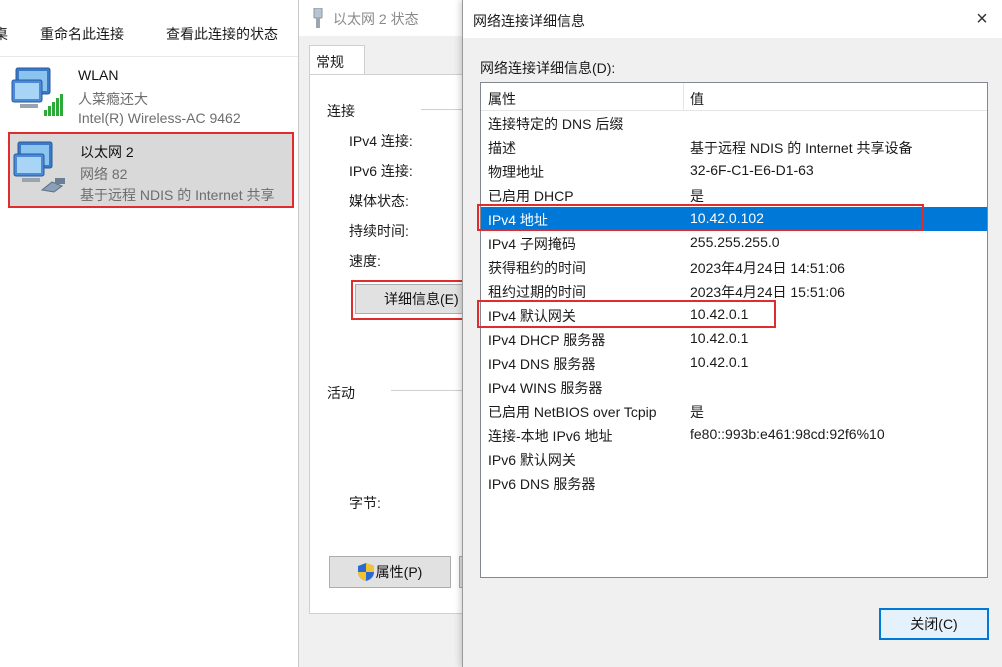 Image resolution: width=1002 pixels, height=667 pixels. Describe the element at coordinates (572, 412) in the screenshot. I see `property-cell: 已启用 NetBIOS over Tcpip` at that location.